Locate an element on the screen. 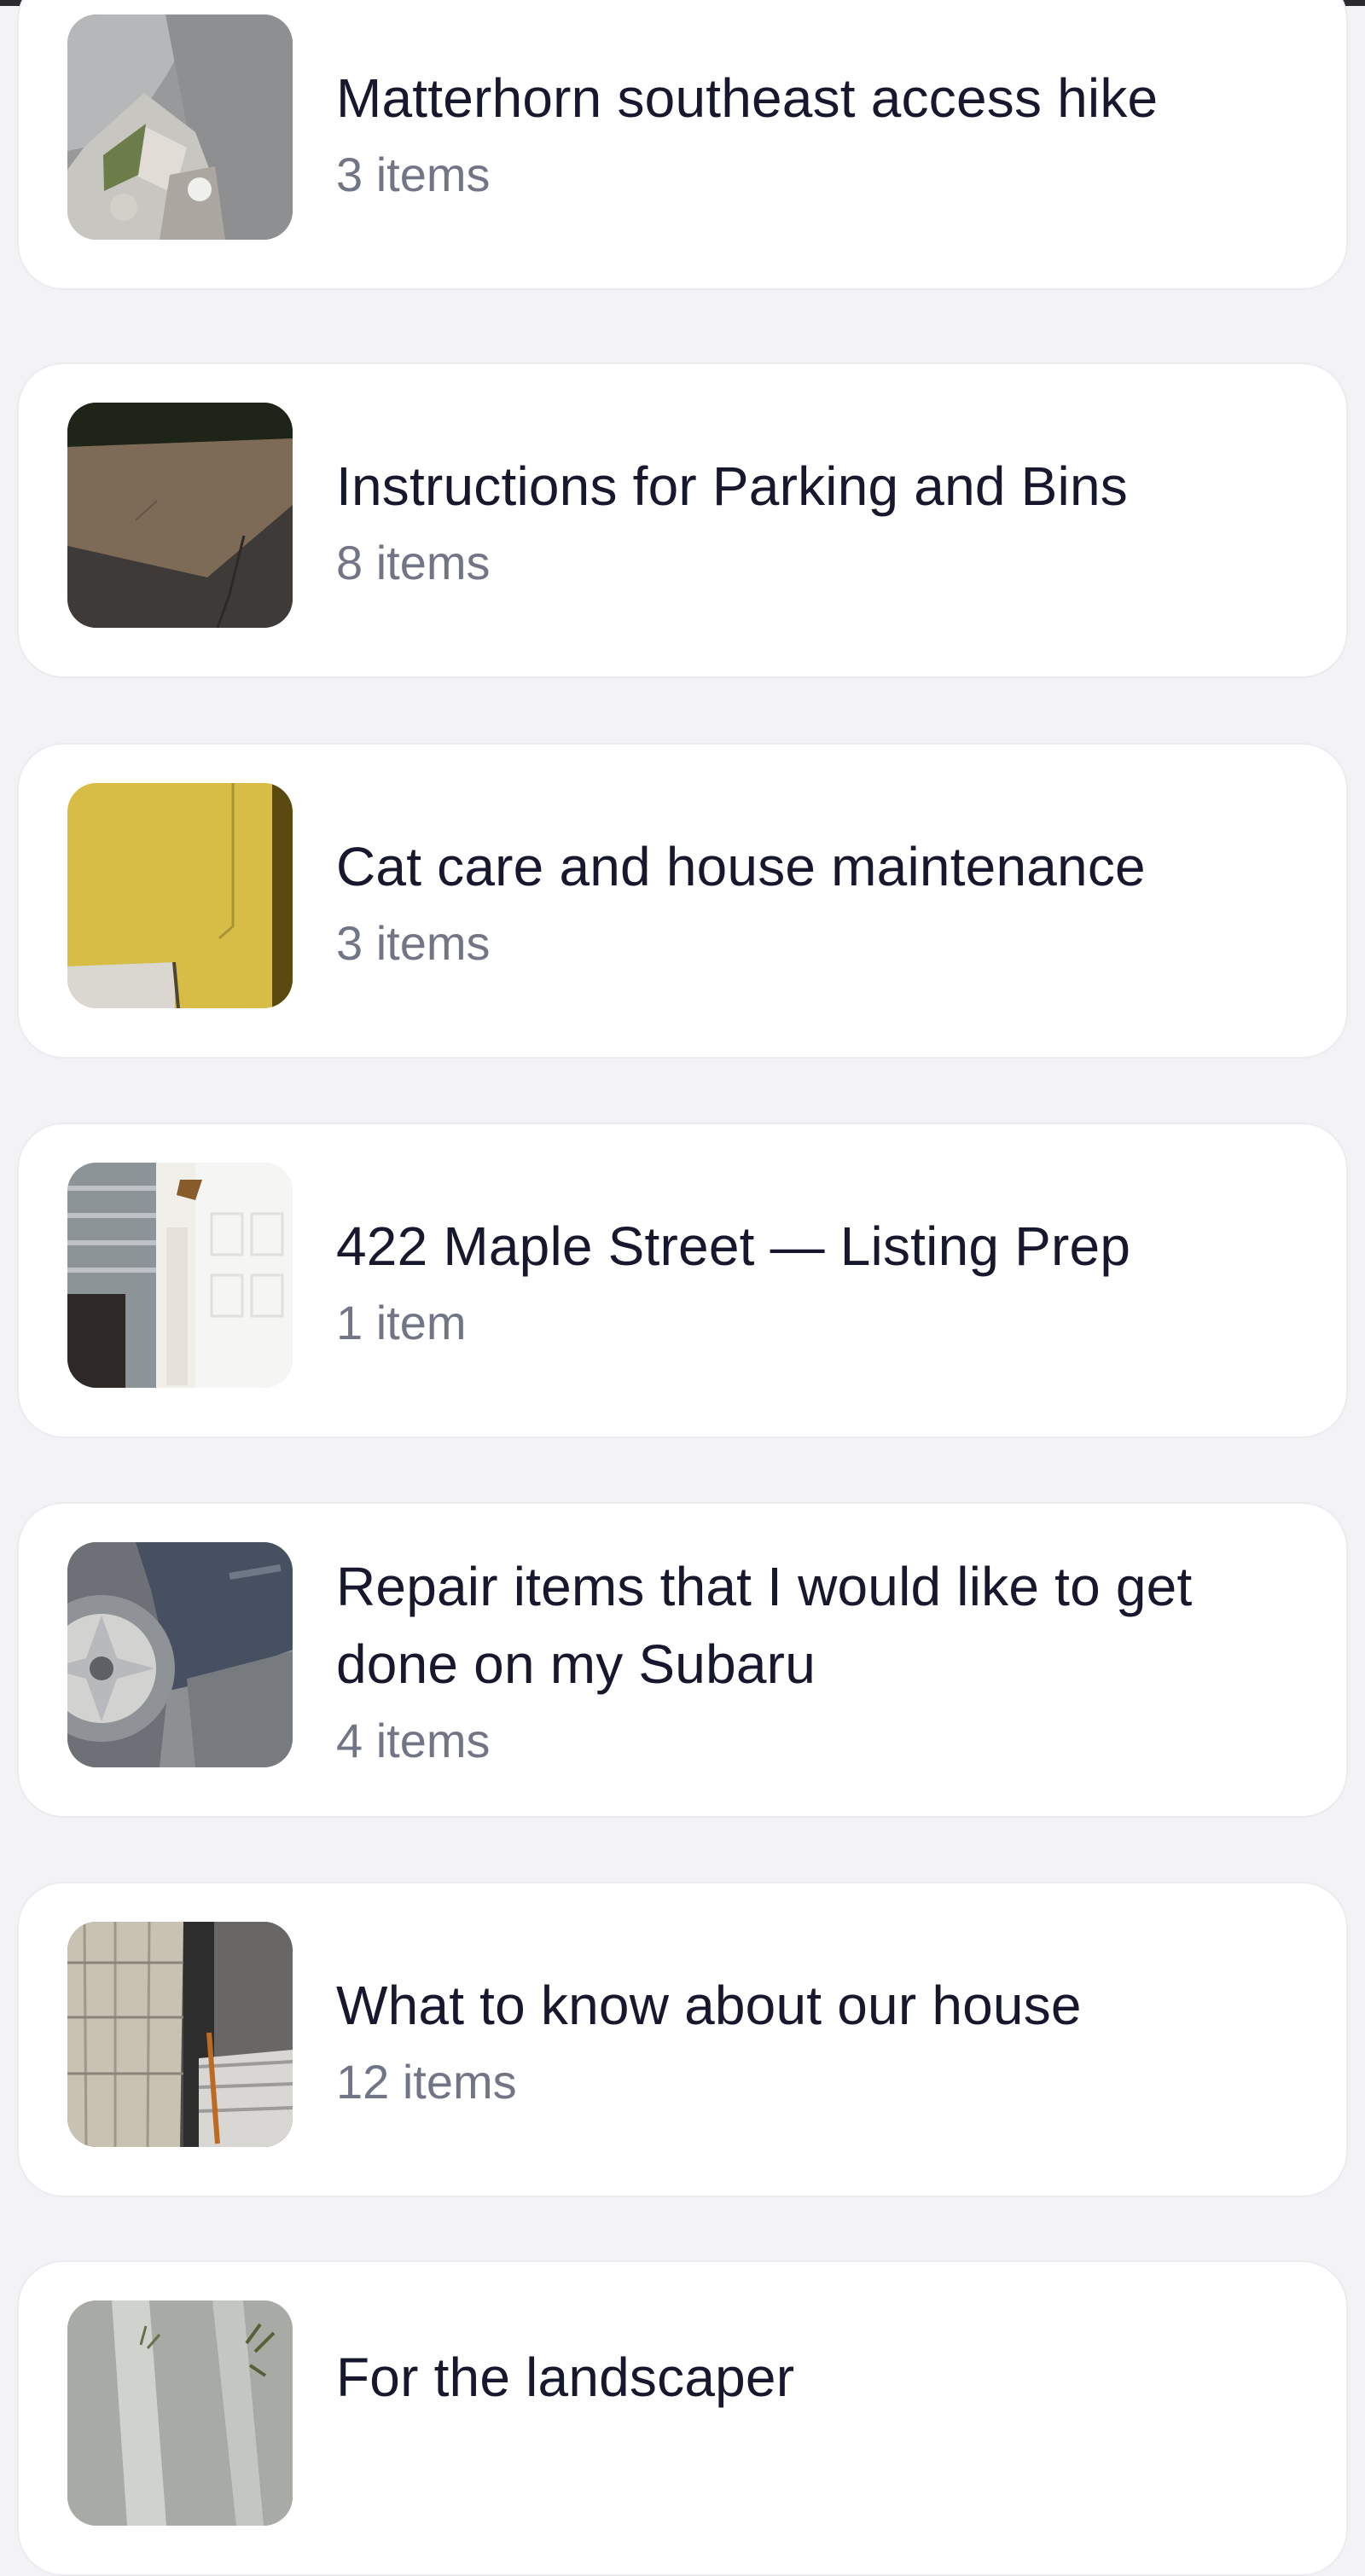 The height and width of the screenshot is (2576, 1365). collection-card-our-house: What to know about our house 12 items is located at coordinates (682, 2039).